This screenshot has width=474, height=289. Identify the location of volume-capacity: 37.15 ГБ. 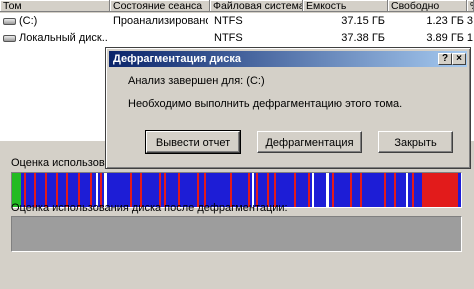
(363, 21).